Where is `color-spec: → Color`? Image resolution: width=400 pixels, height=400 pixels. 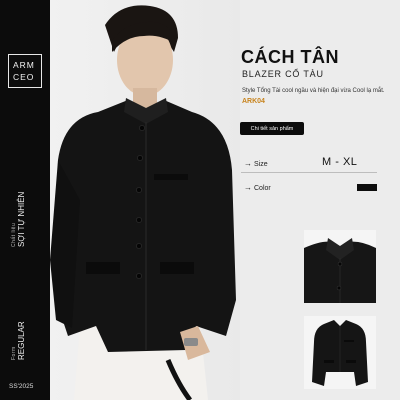
color-spec: → Color is located at coordinates (257, 188).